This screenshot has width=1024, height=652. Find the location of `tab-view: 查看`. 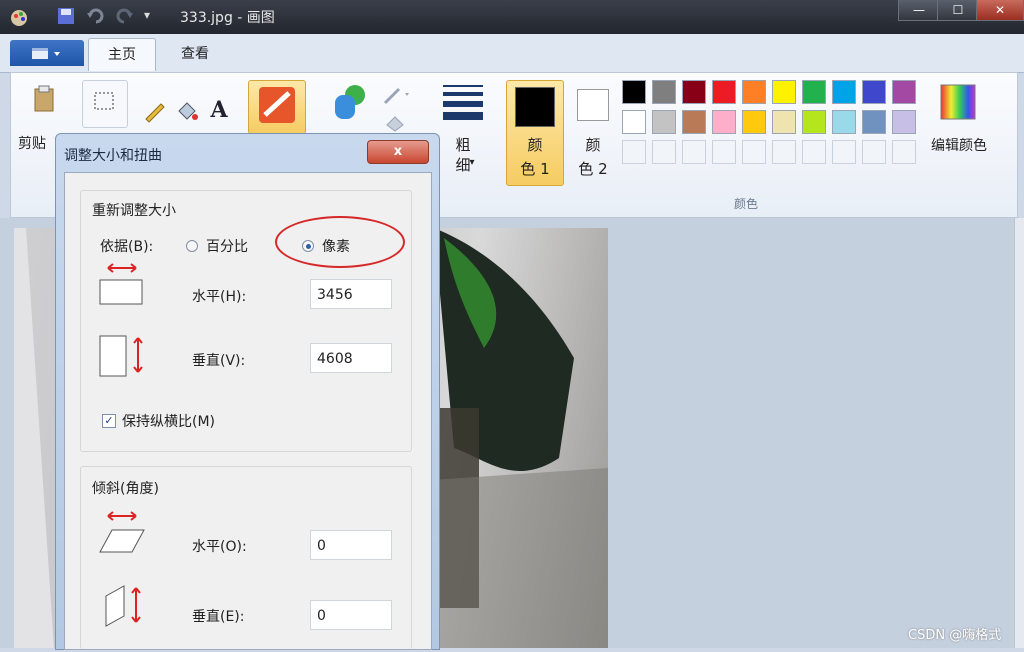

tab-view: 查看 is located at coordinates (195, 54).